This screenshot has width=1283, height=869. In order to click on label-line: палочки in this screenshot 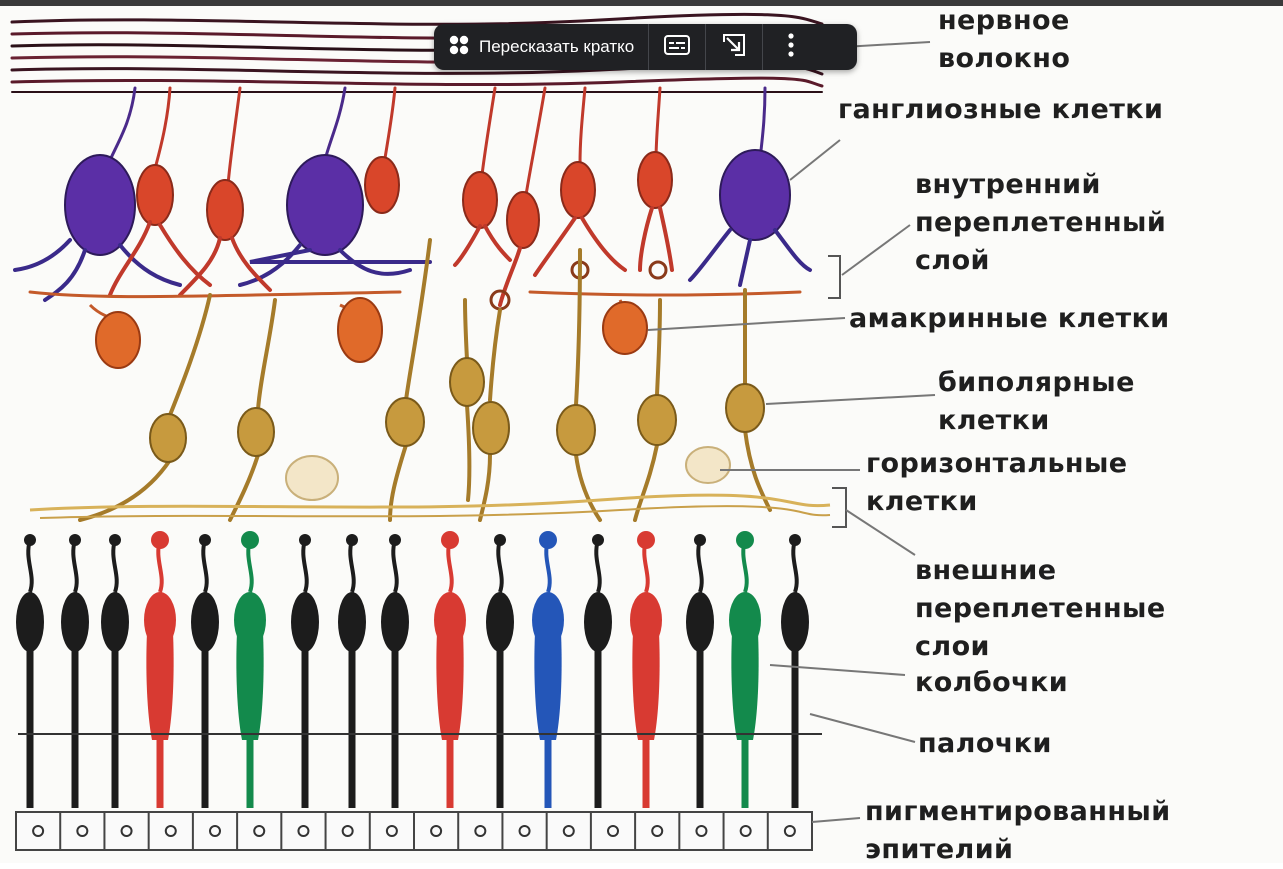, I will do `click(985, 743)`.